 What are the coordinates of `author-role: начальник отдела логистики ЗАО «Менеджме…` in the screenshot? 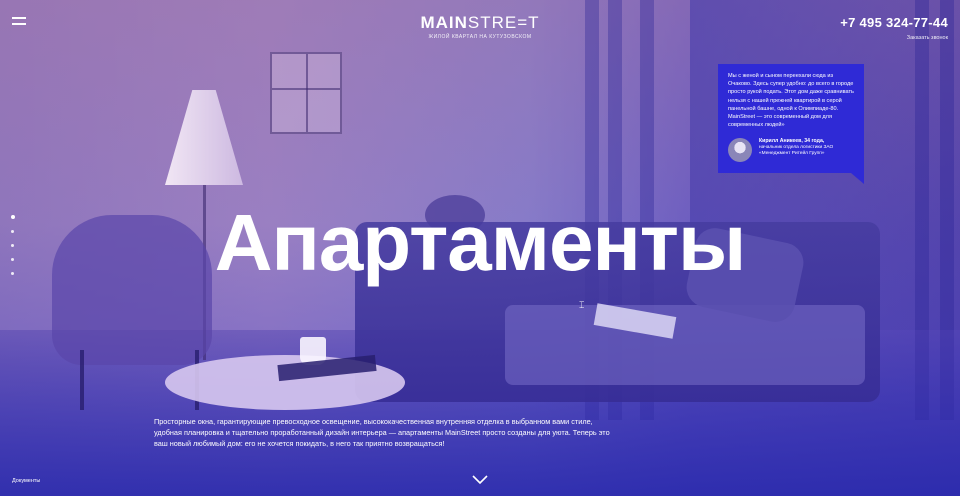 It's located at (796, 150).